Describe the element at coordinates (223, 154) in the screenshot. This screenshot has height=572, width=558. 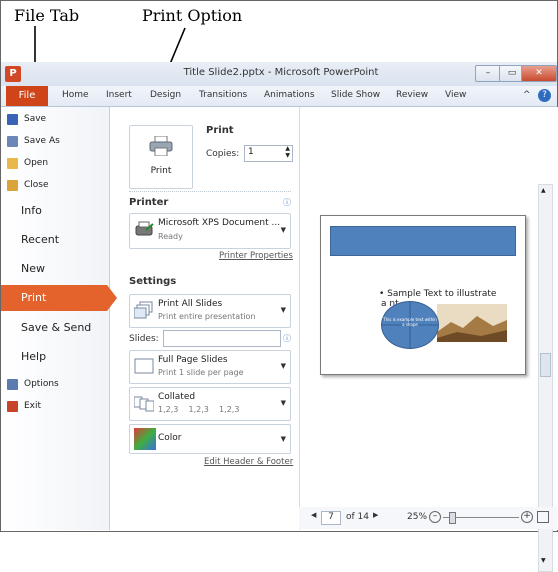
I see `copies-label: Copies:` at that location.